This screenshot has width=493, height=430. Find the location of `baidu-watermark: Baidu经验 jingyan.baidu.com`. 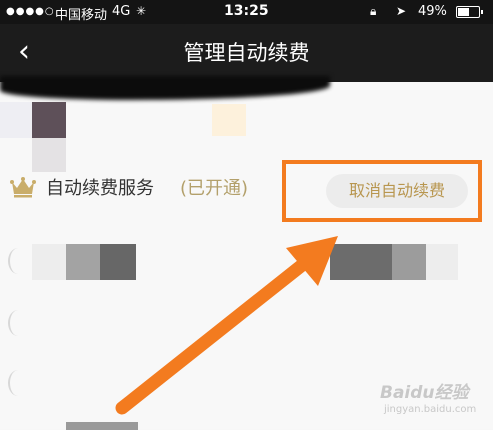

baidu-watermark: Baidu经验 jingyan.baidu.com is located at coordinates (434, 401).